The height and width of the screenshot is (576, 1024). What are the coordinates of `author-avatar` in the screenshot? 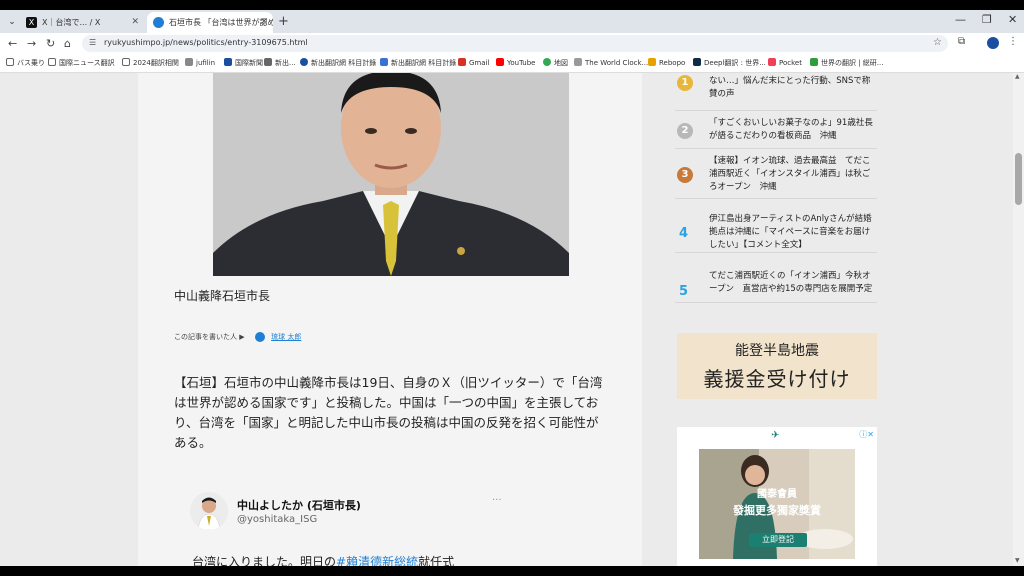 It's located at (259, 337).